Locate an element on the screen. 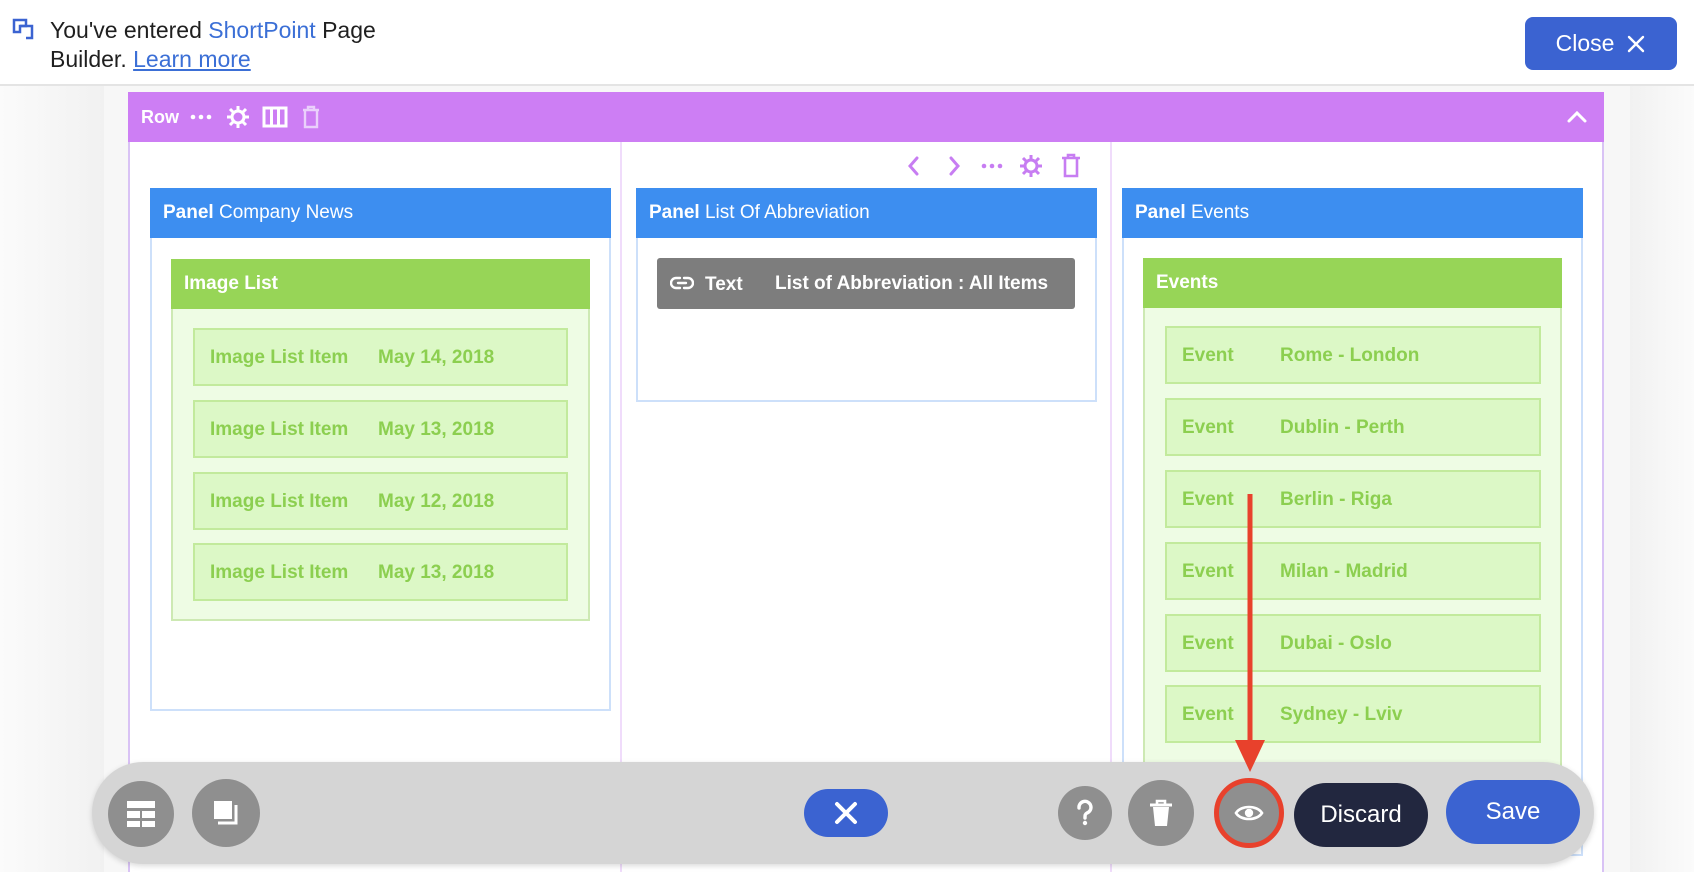 Image resolution: width=1694 pixels, height=872 pixels. event-route: Dubai - Oslo is located at coordinates (1336, 643).